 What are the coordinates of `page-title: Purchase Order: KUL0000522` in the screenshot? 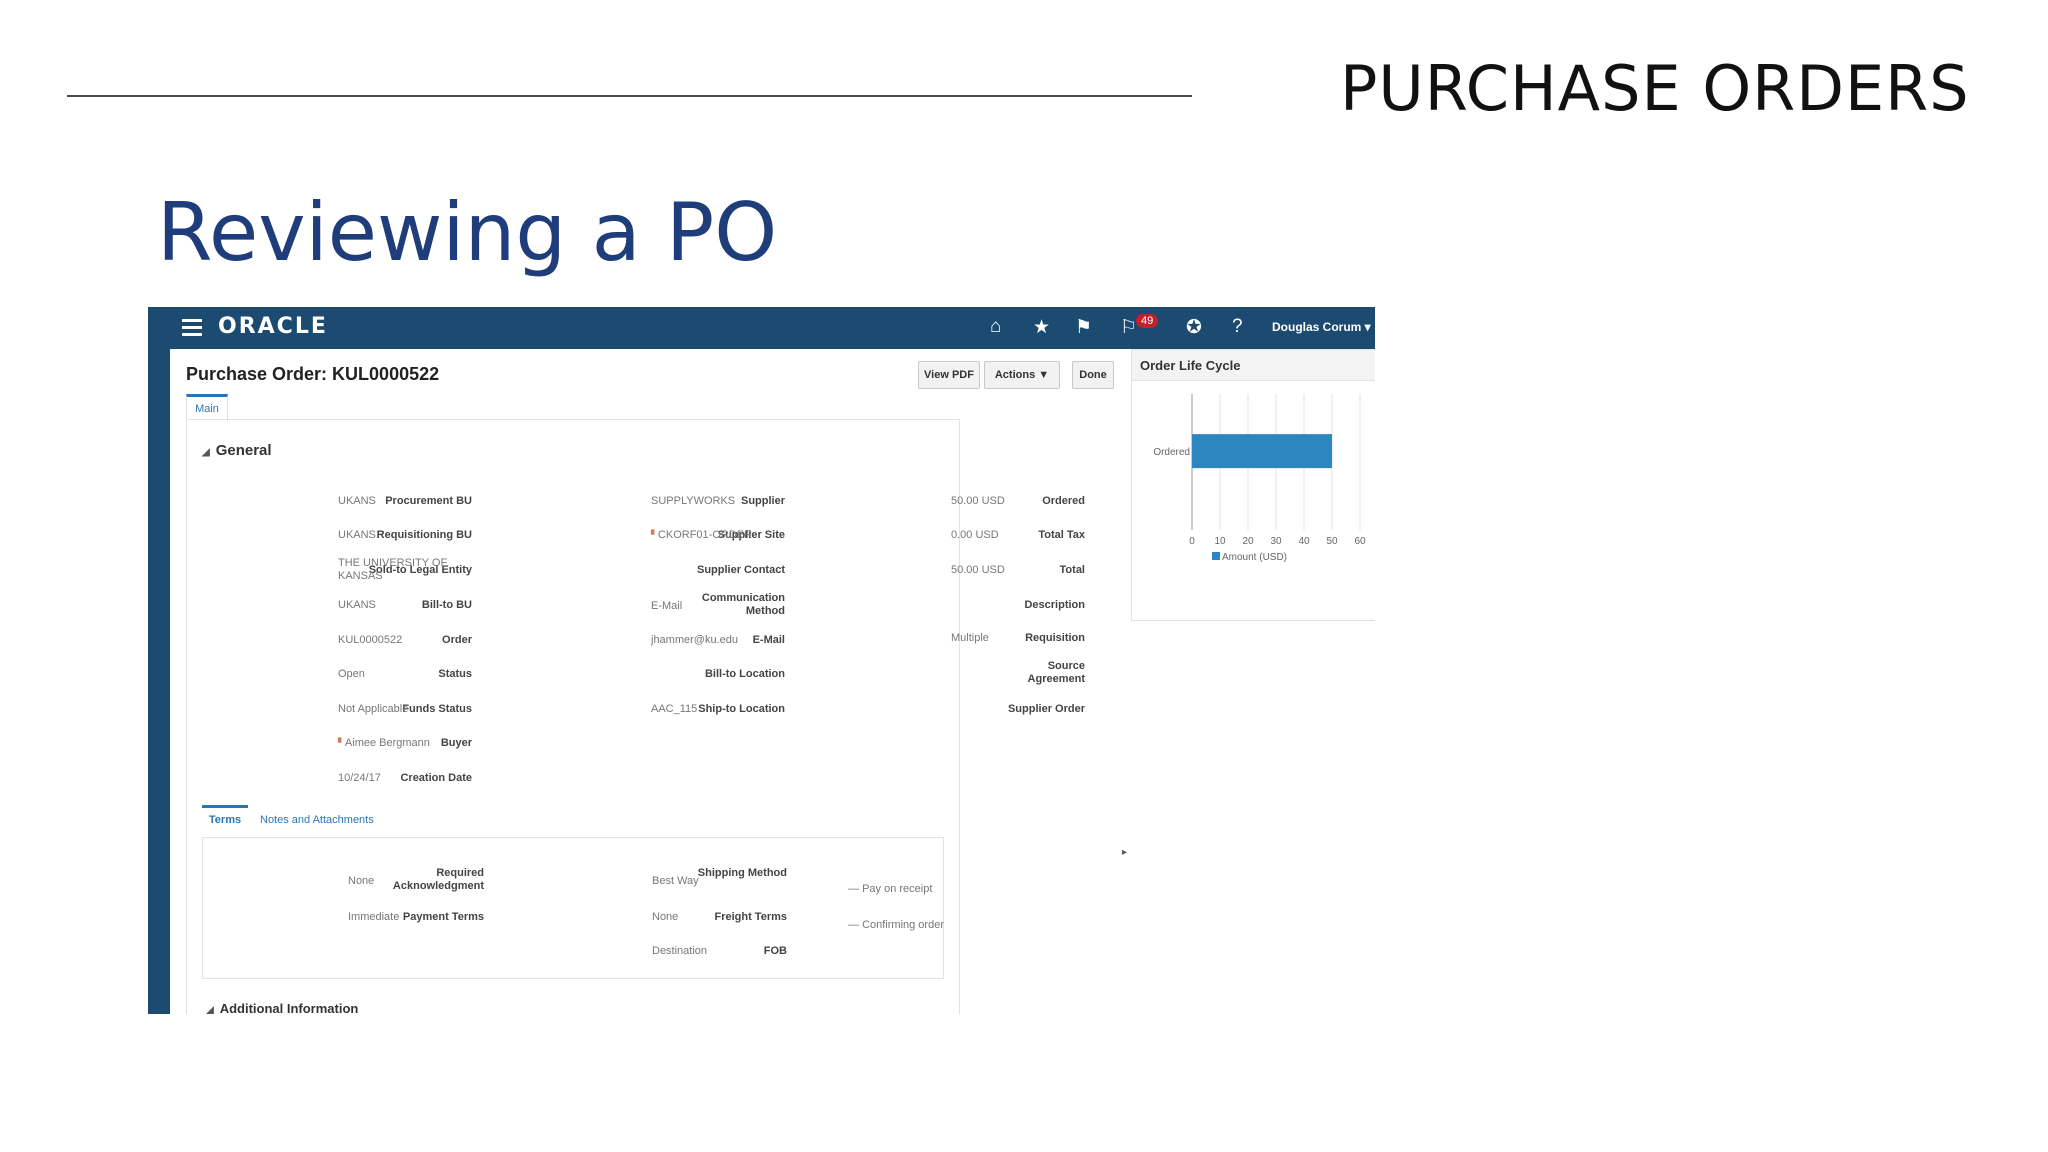 It's located at (313, 374).